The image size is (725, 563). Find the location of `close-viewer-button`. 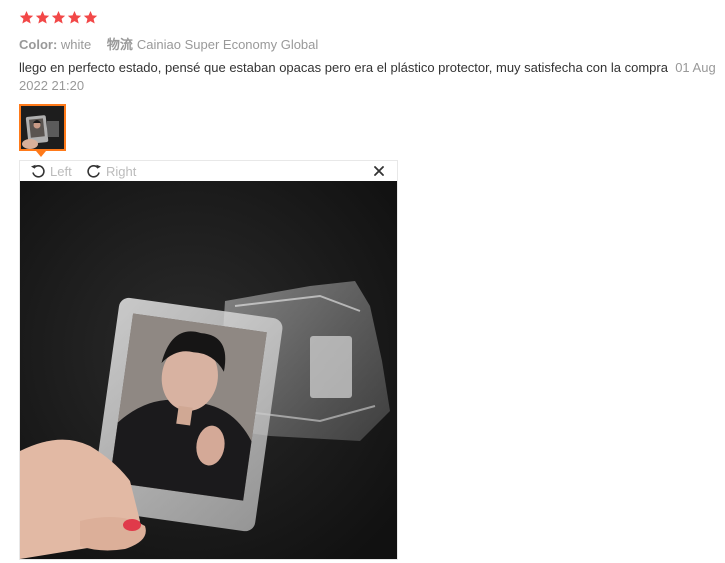

close-viewer-button is located at coordinates (379, 171).